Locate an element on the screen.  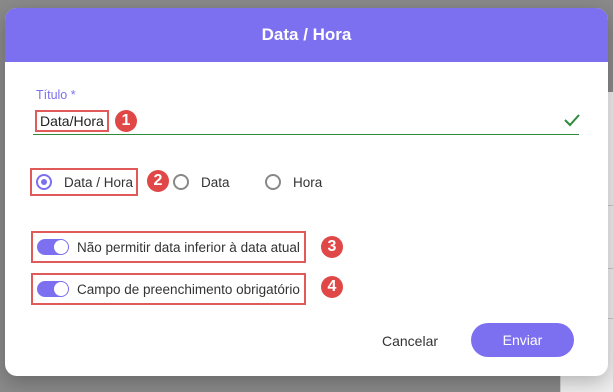
send-button: Enviar is located at coordinates (522, 340).